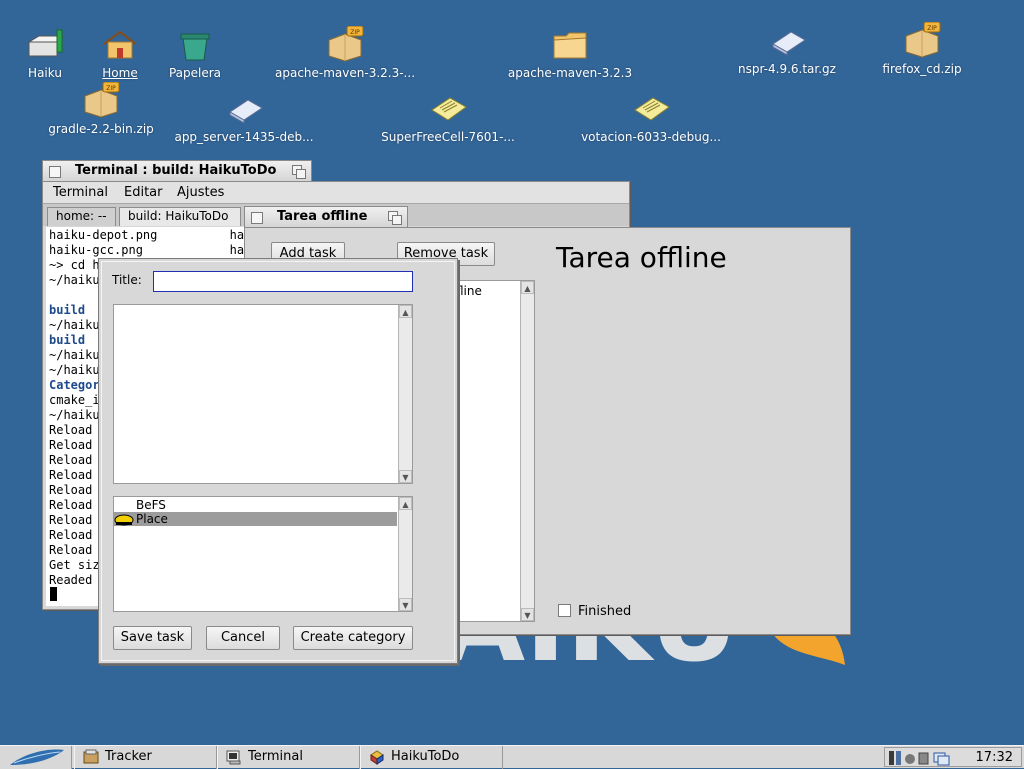 The width and height of the screenshot is (1024, 769). I want to click on clock: 17:32, so click(994, 757).